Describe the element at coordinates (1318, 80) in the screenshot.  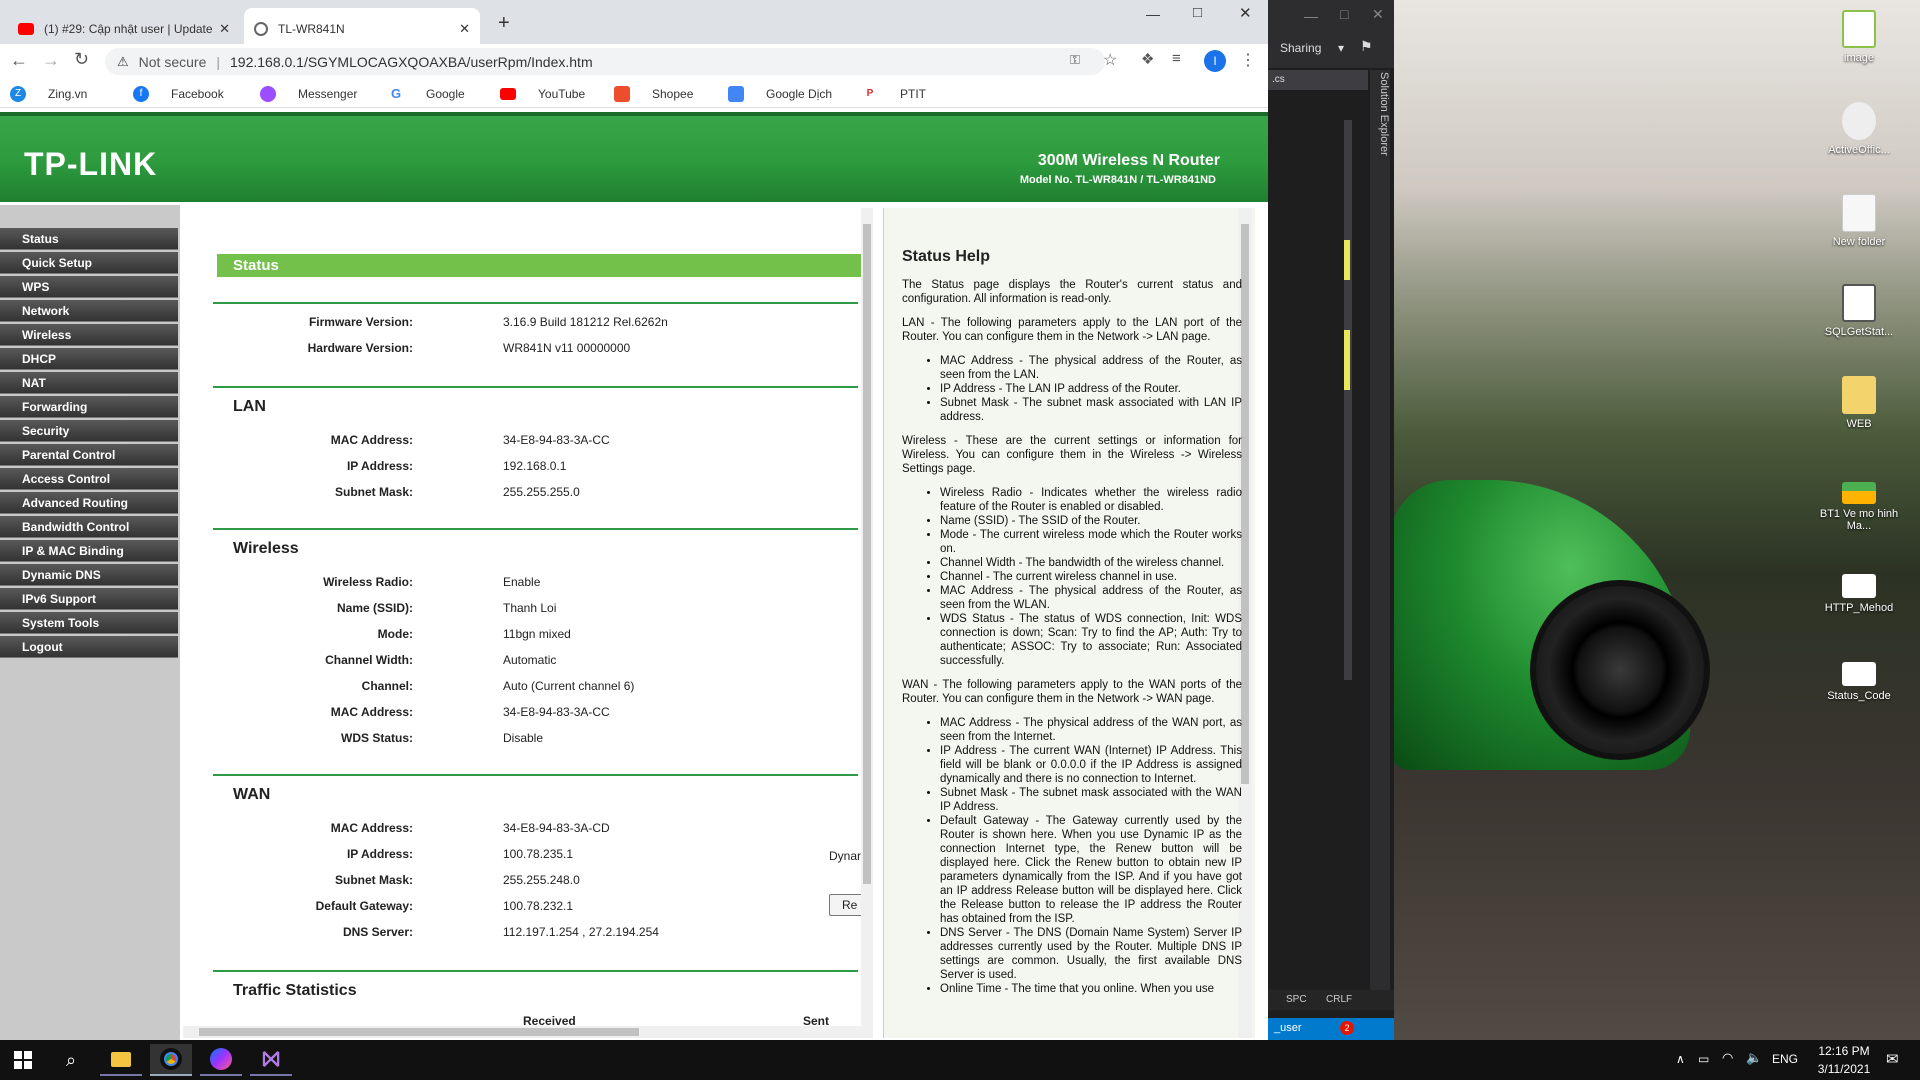
I see `vs-editor-tab: .cs` at that location.